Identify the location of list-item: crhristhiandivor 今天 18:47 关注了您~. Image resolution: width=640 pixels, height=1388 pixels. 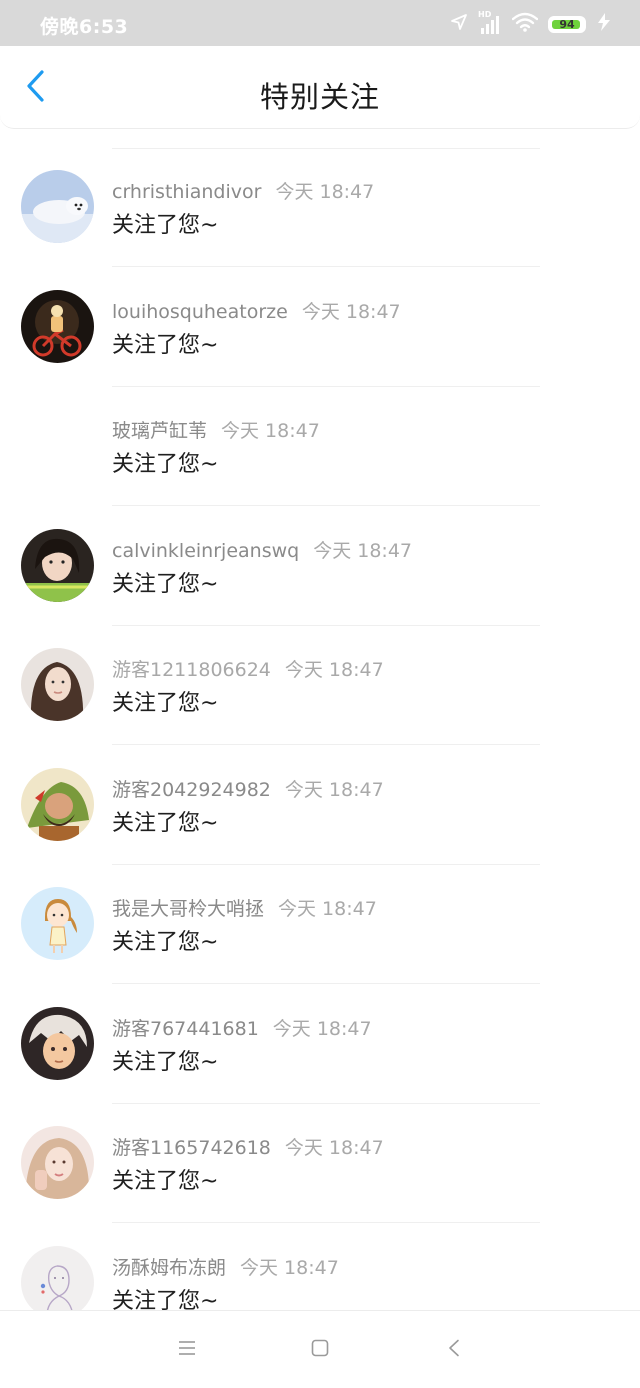
(320, 207).